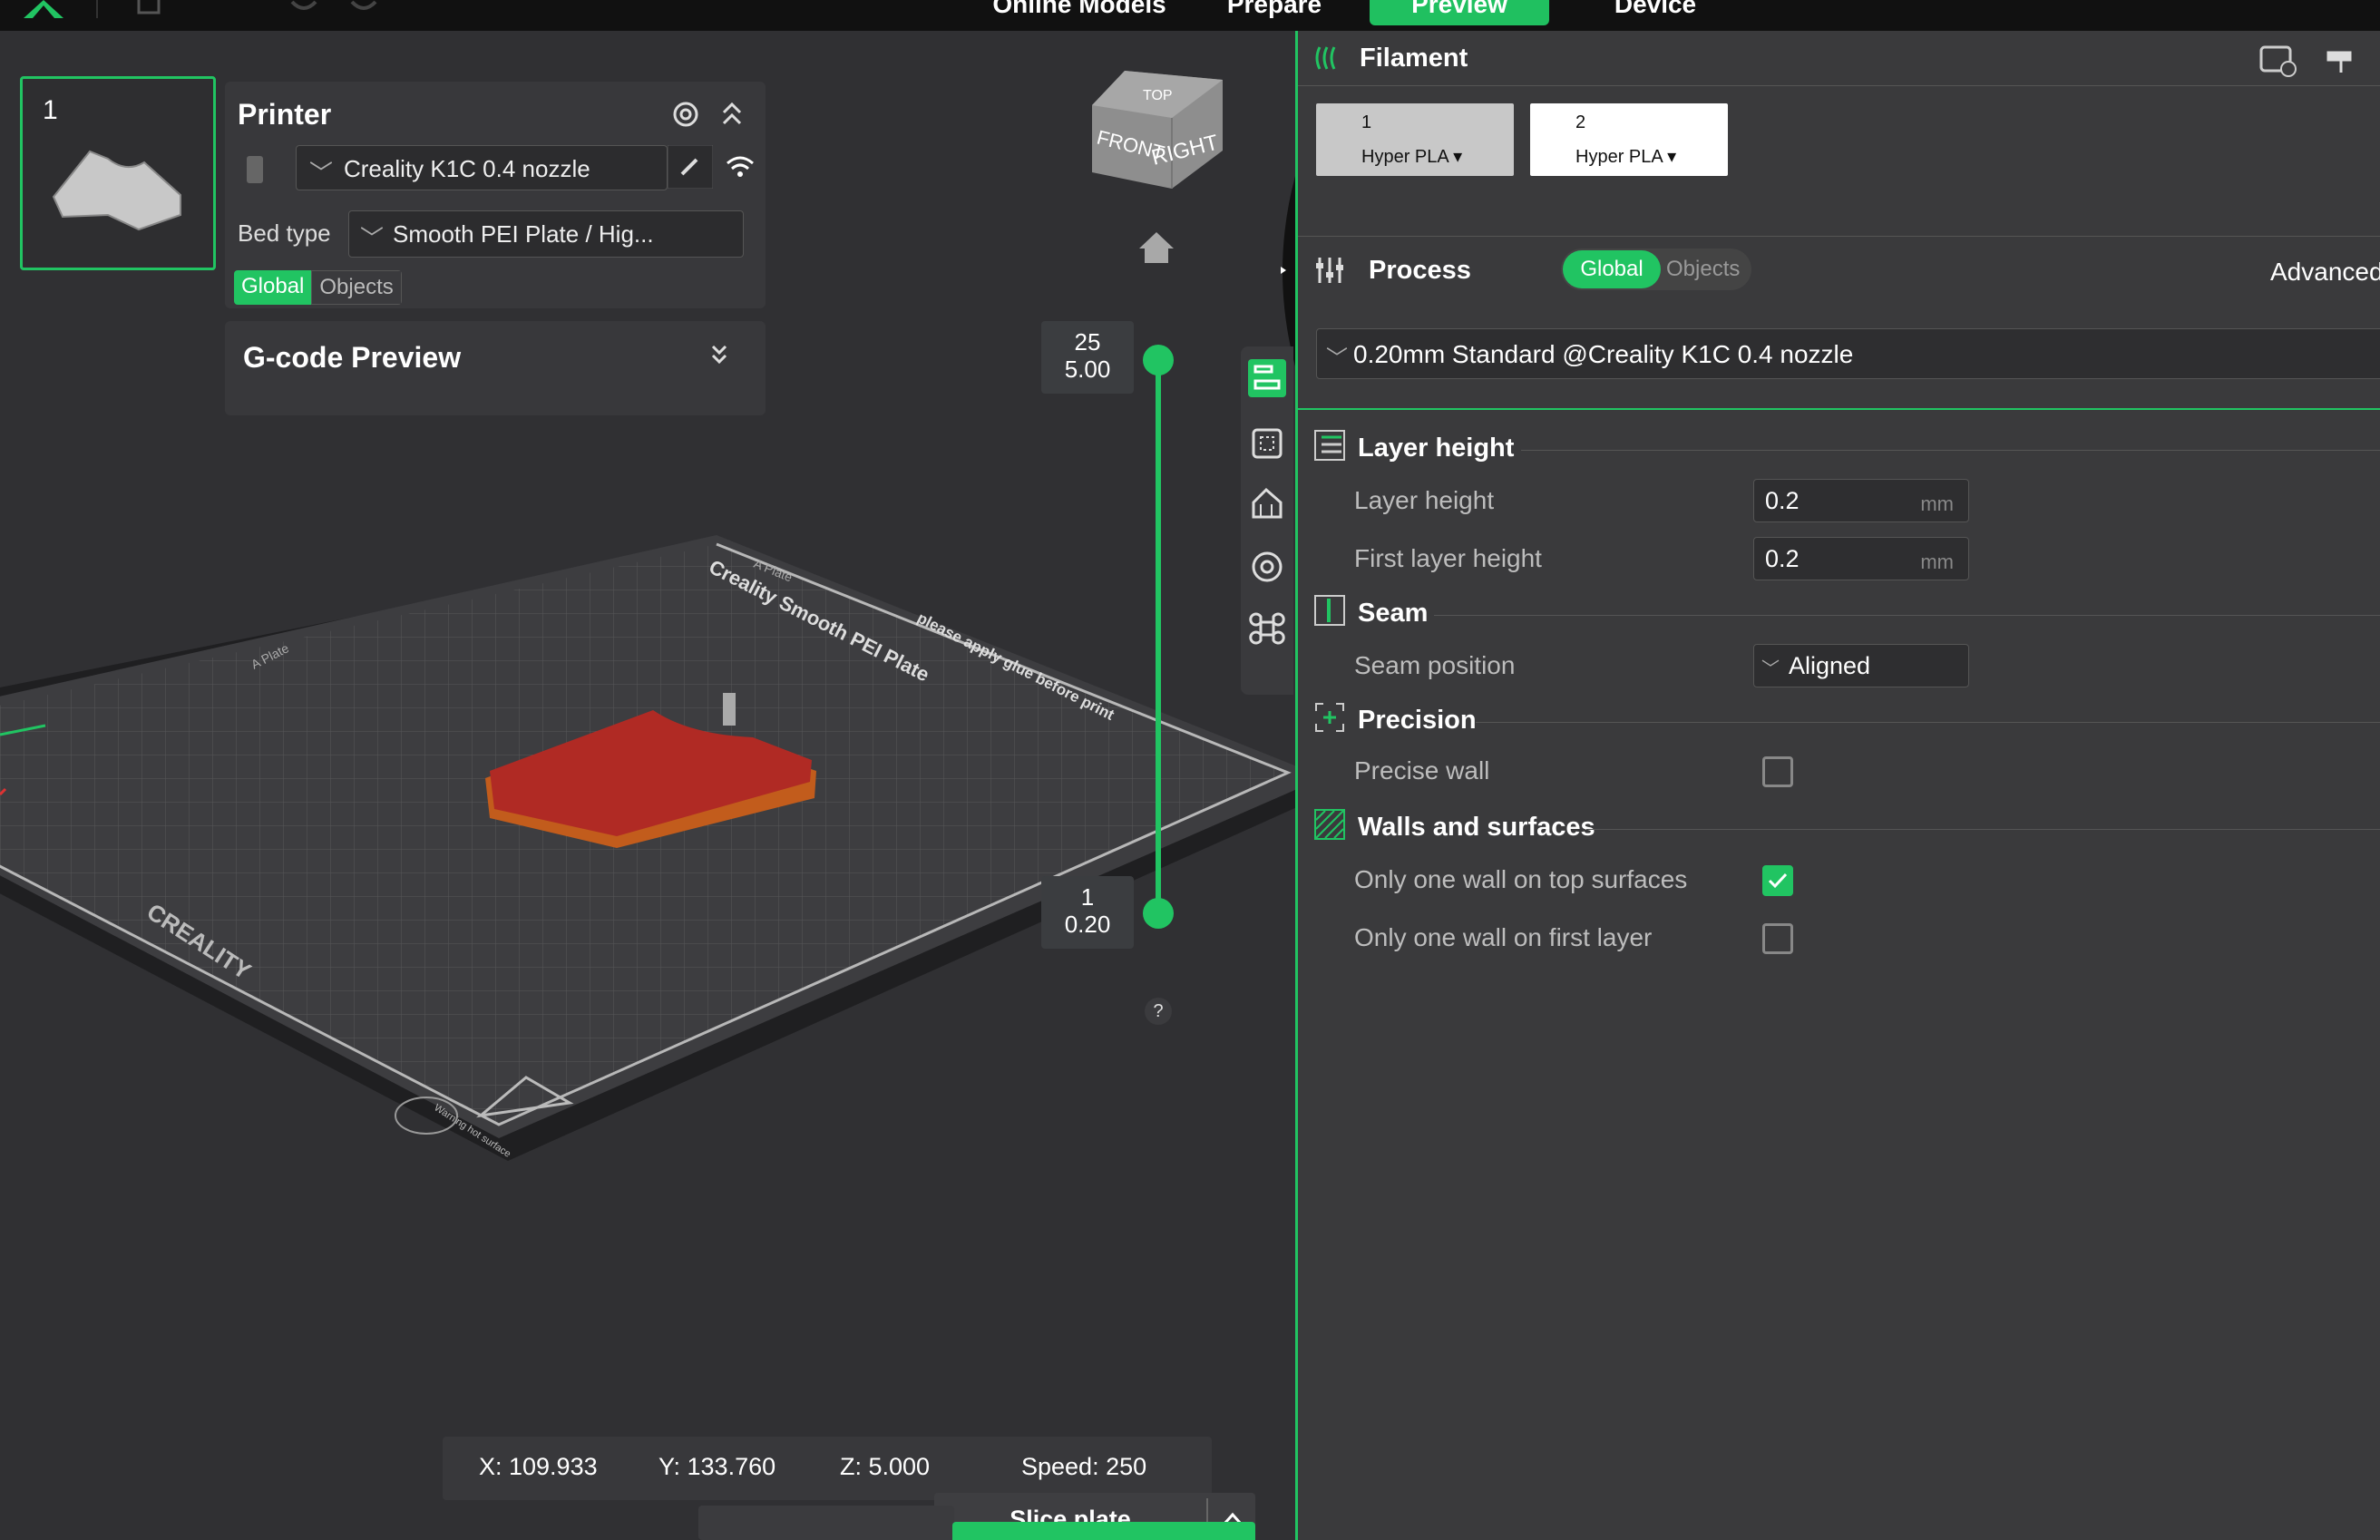 This screenshot has width=2380, height=1540. Describe the element at coordinates (1672, 157) in the screenshot. I see `dropdown-caret-icon: ▾` at that location.